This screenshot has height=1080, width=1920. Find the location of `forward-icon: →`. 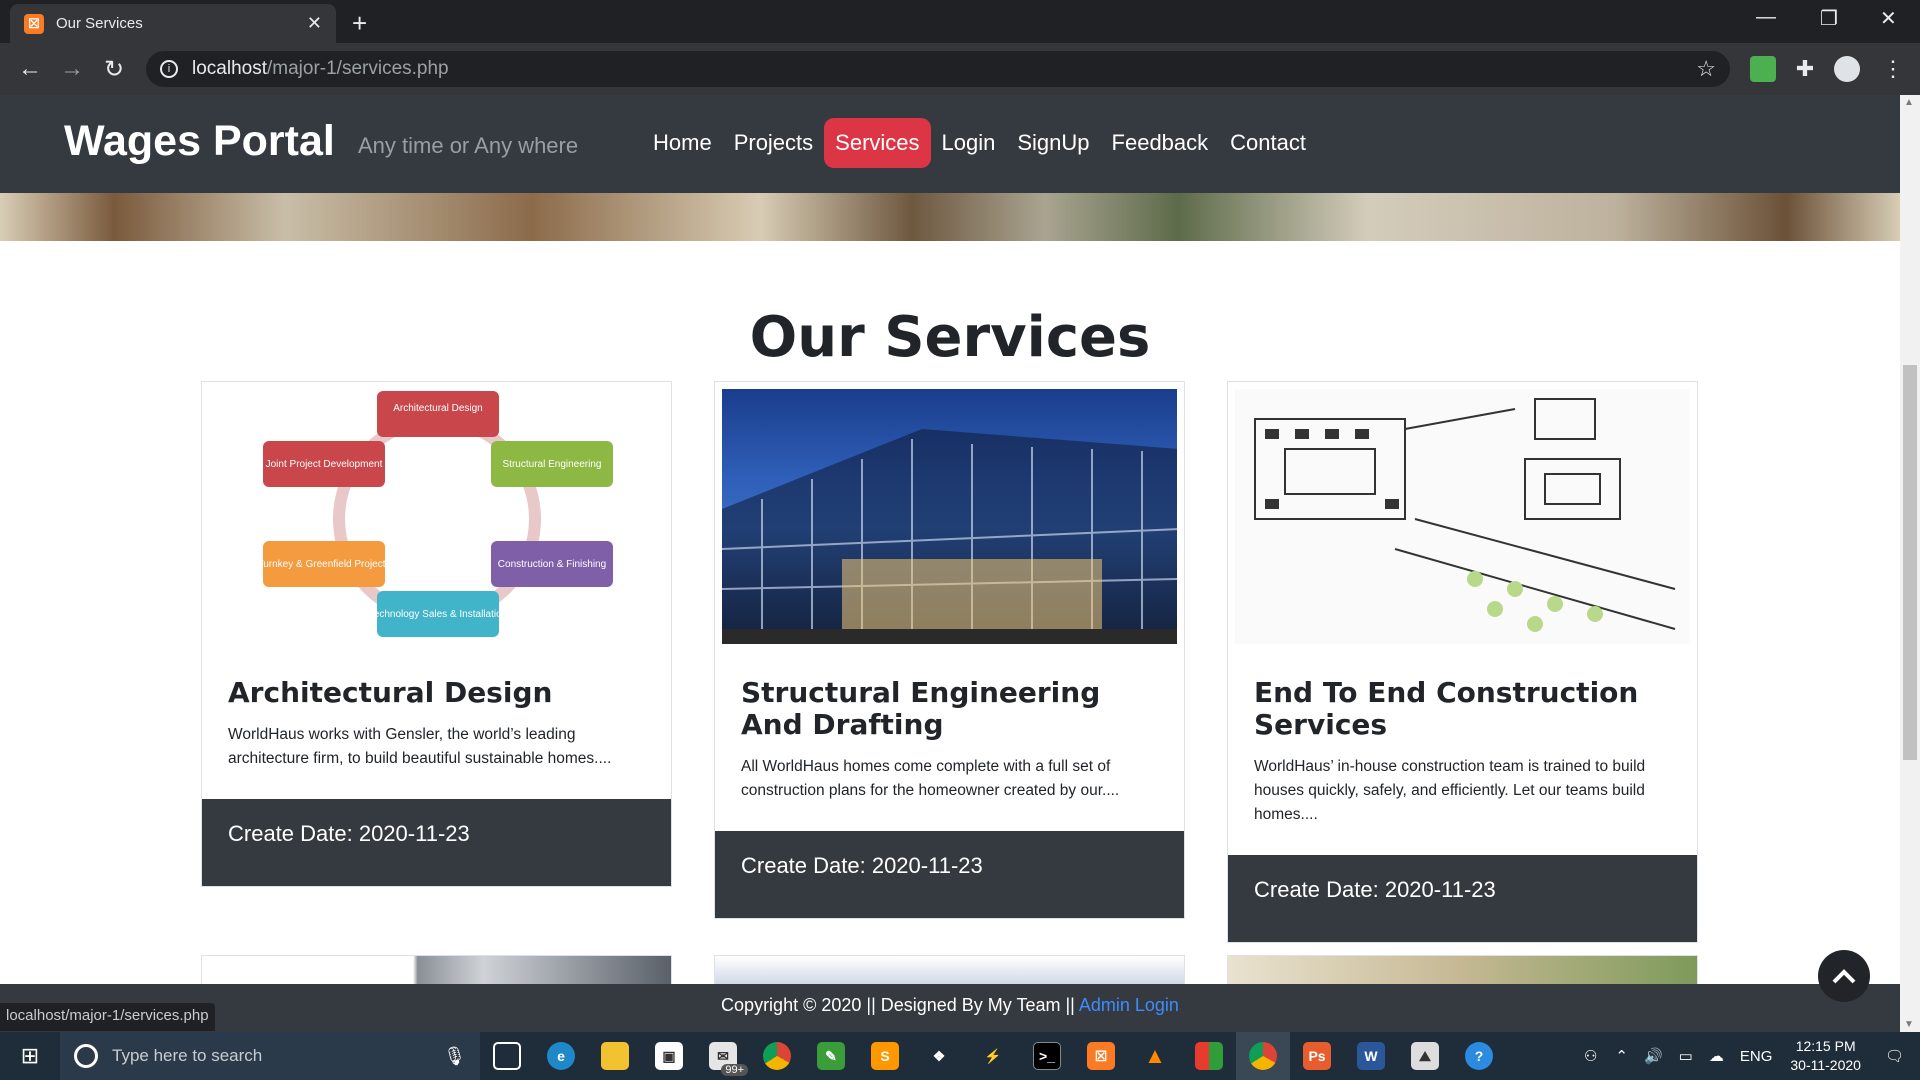

forward-icon: → is located at coordinates (72, 69).